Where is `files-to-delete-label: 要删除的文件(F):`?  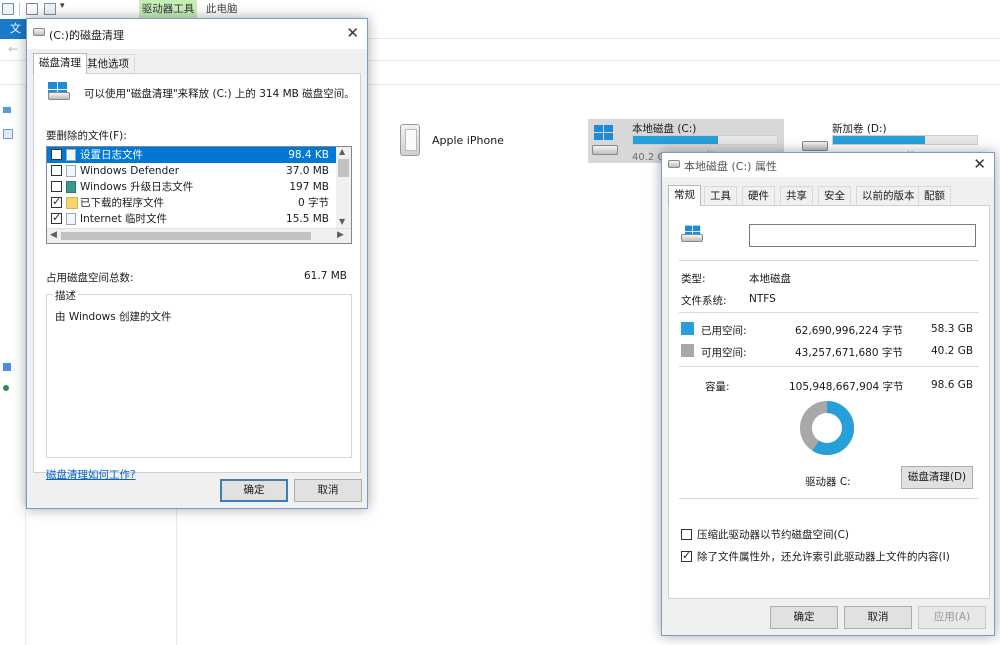
files-to-delete-label: 要删除的文件(F): is located at coordinates (86, 136).